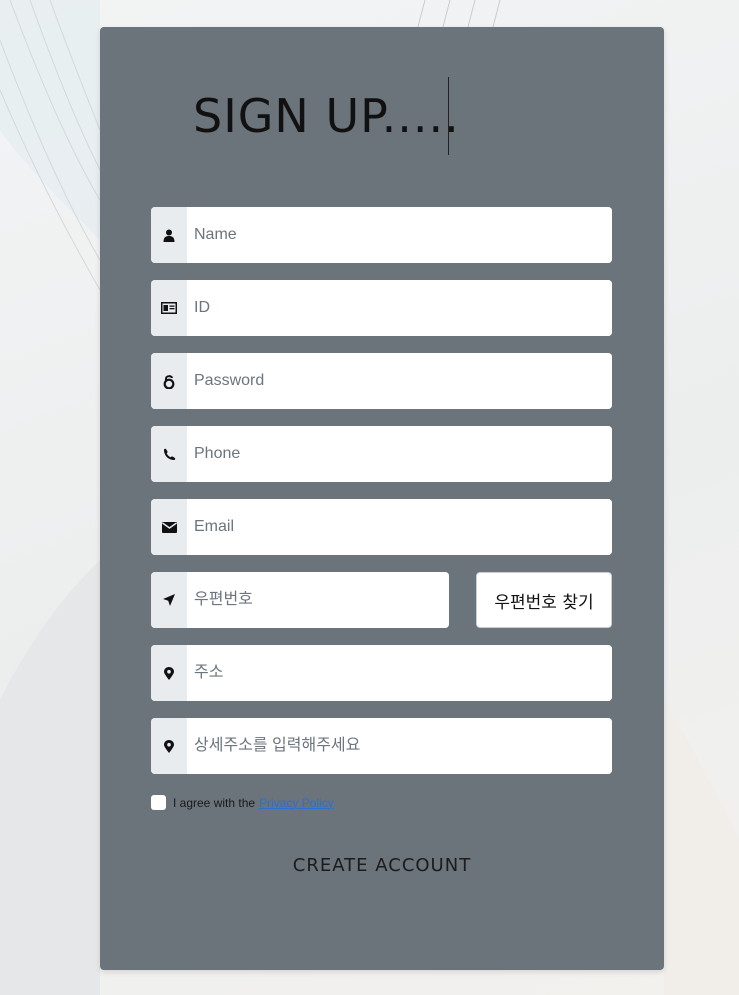 This screenshot has width=739, height=995. Describe the element at coordinates (399, 308) in the screenshot. I see `id-input` at that location.